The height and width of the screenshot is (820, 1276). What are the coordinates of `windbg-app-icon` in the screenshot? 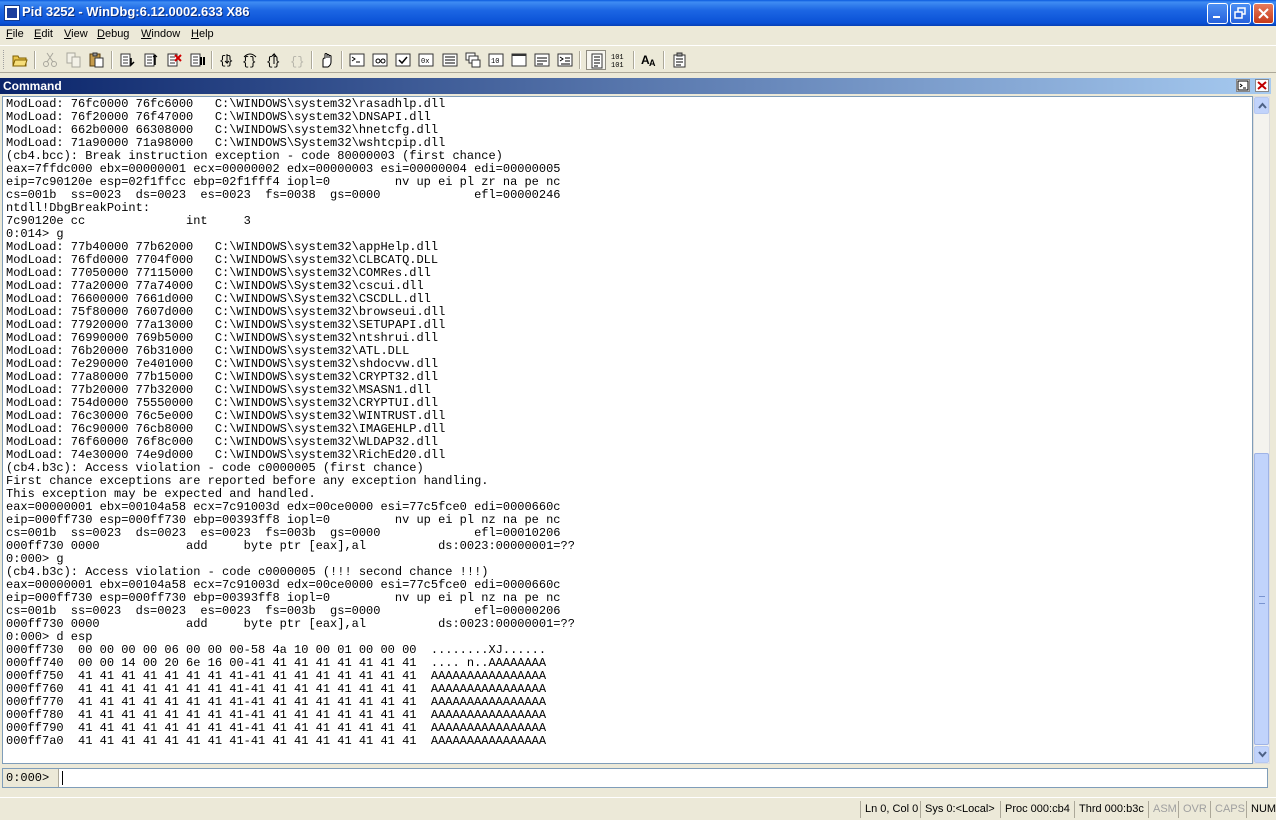 It's located at (12, 13).